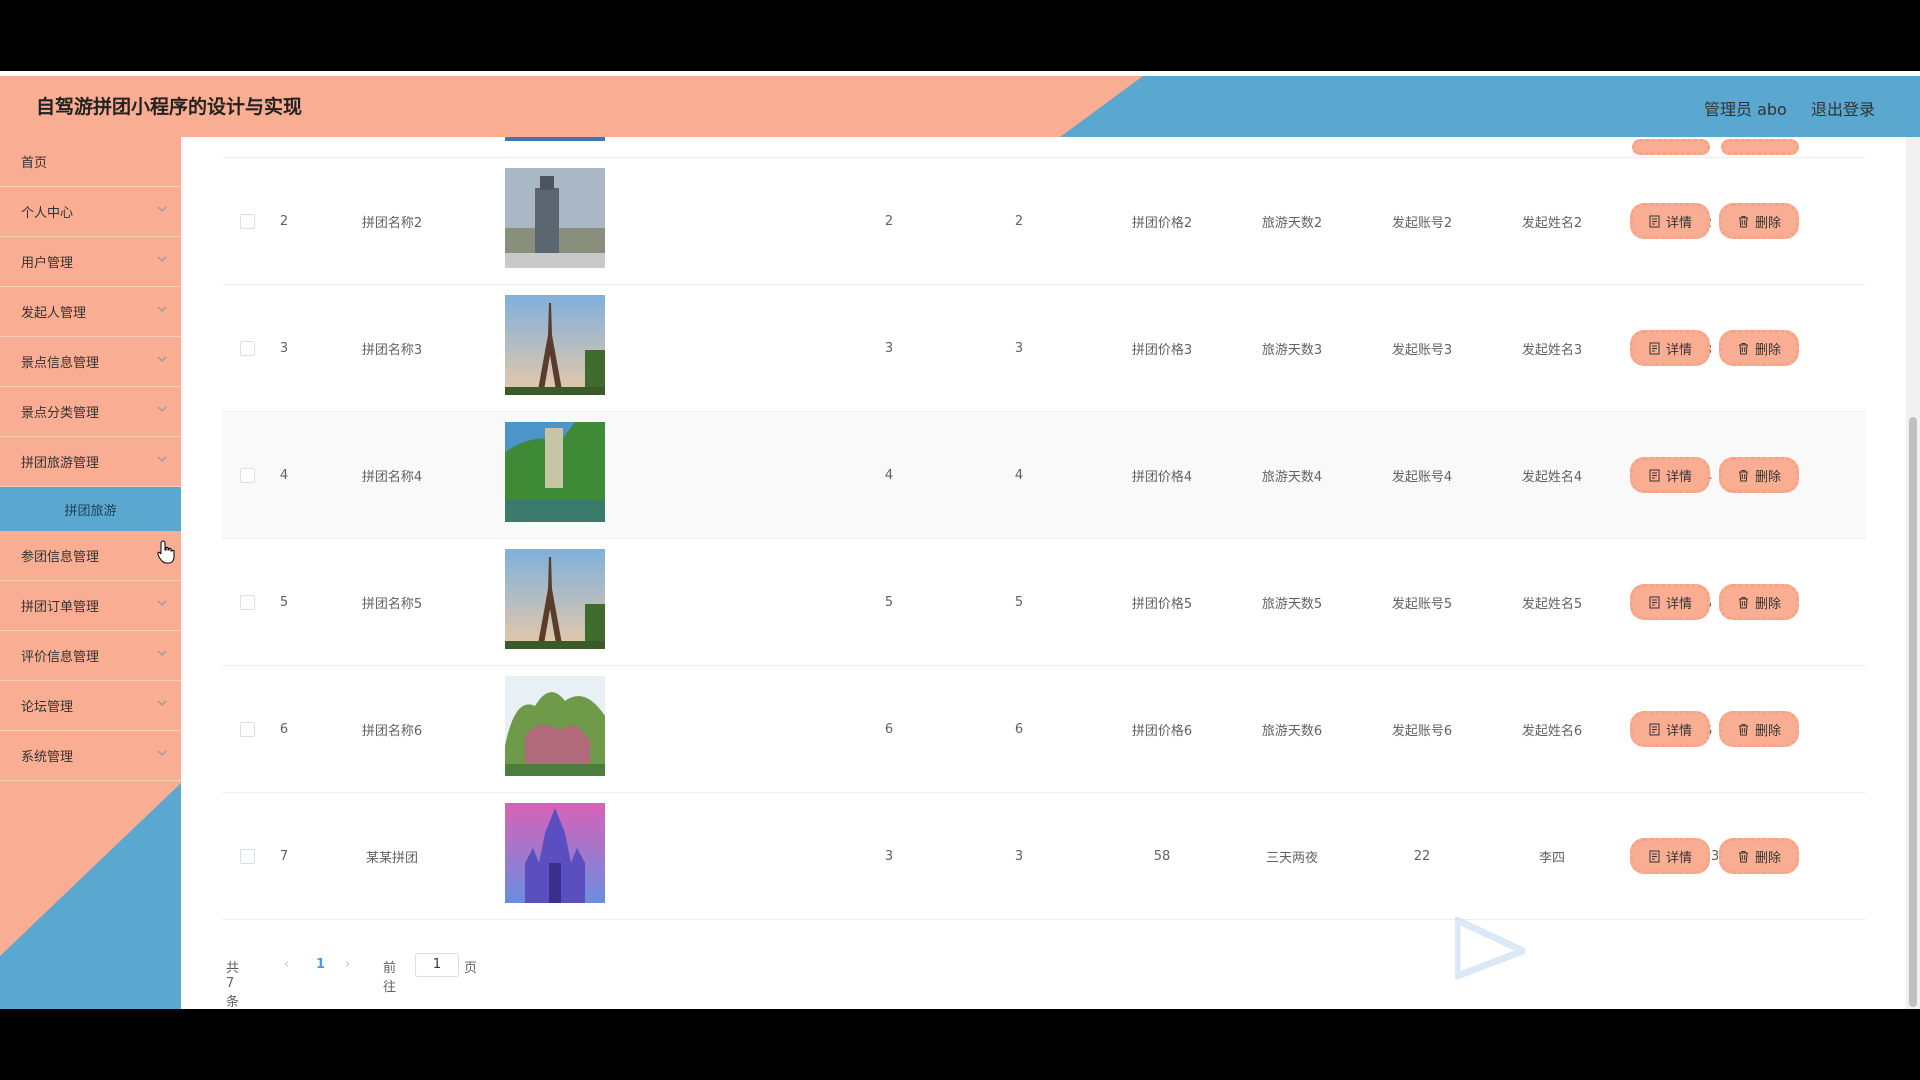 The image size is (1920, 1080). I want to click on cell-account: 发起账号2, so click(1422, 223).